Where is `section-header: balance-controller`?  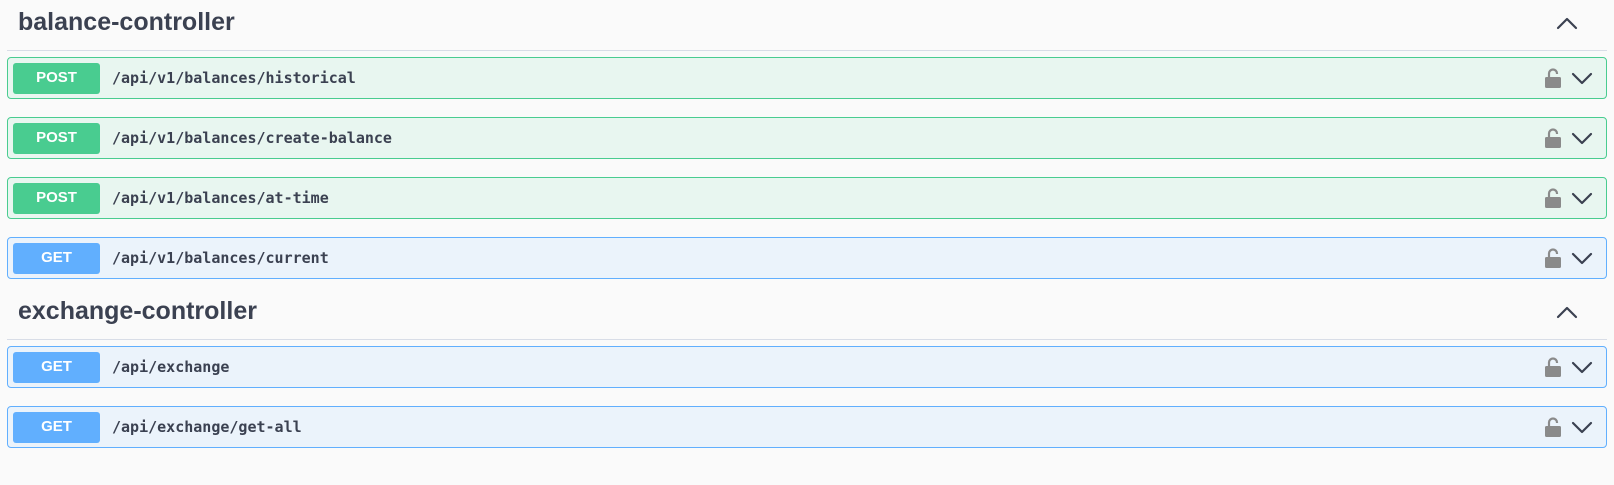 section-header: balance-controller is located at coordinates (807, 25).